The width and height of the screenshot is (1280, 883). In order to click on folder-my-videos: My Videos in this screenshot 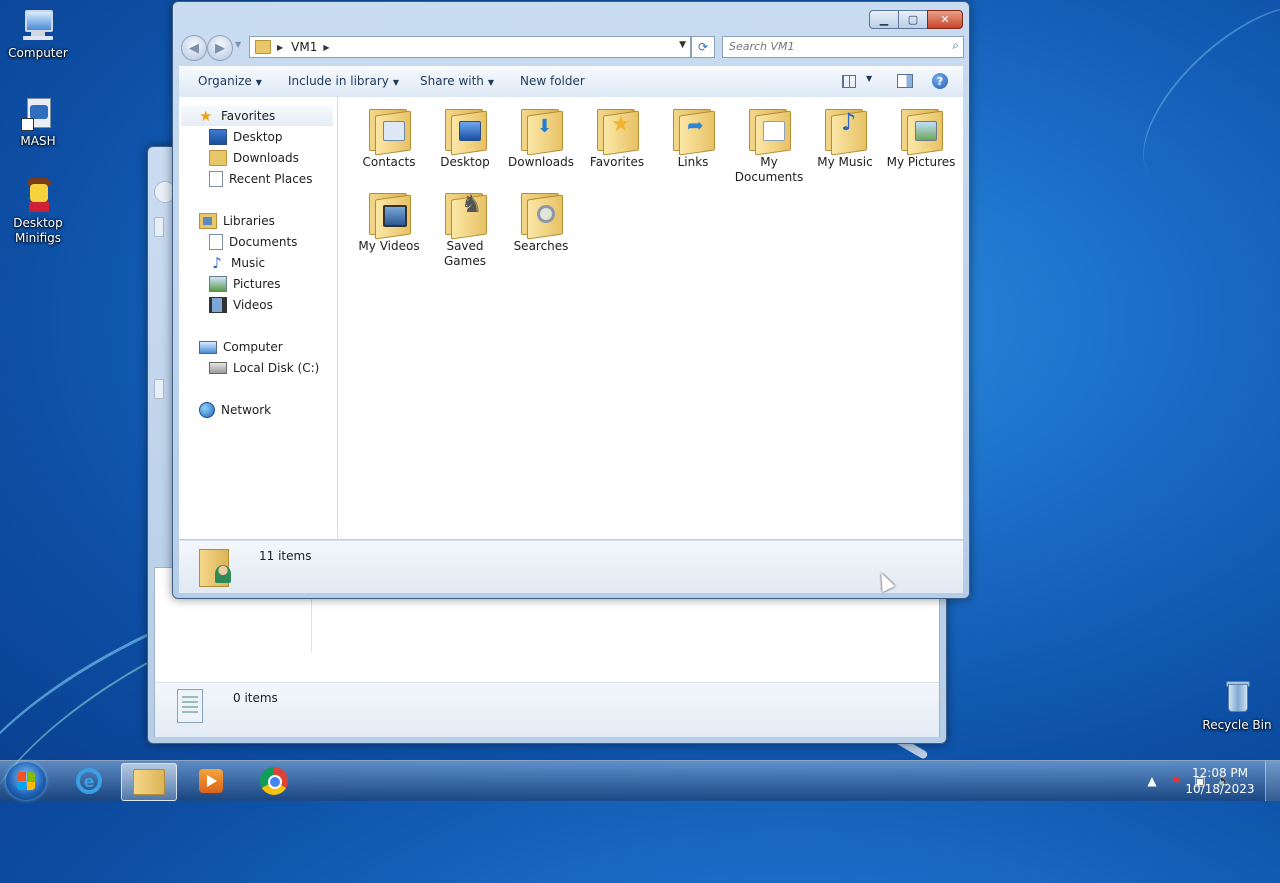, I will do `click(389, 221)`.